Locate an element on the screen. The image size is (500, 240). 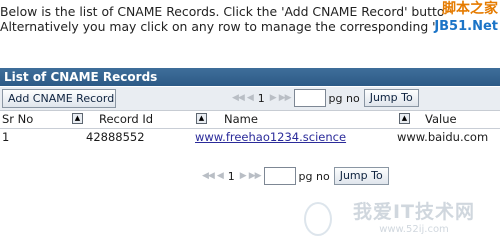
add-cname-record-button: Add CNAME Record is located at coordinates (59, 98).